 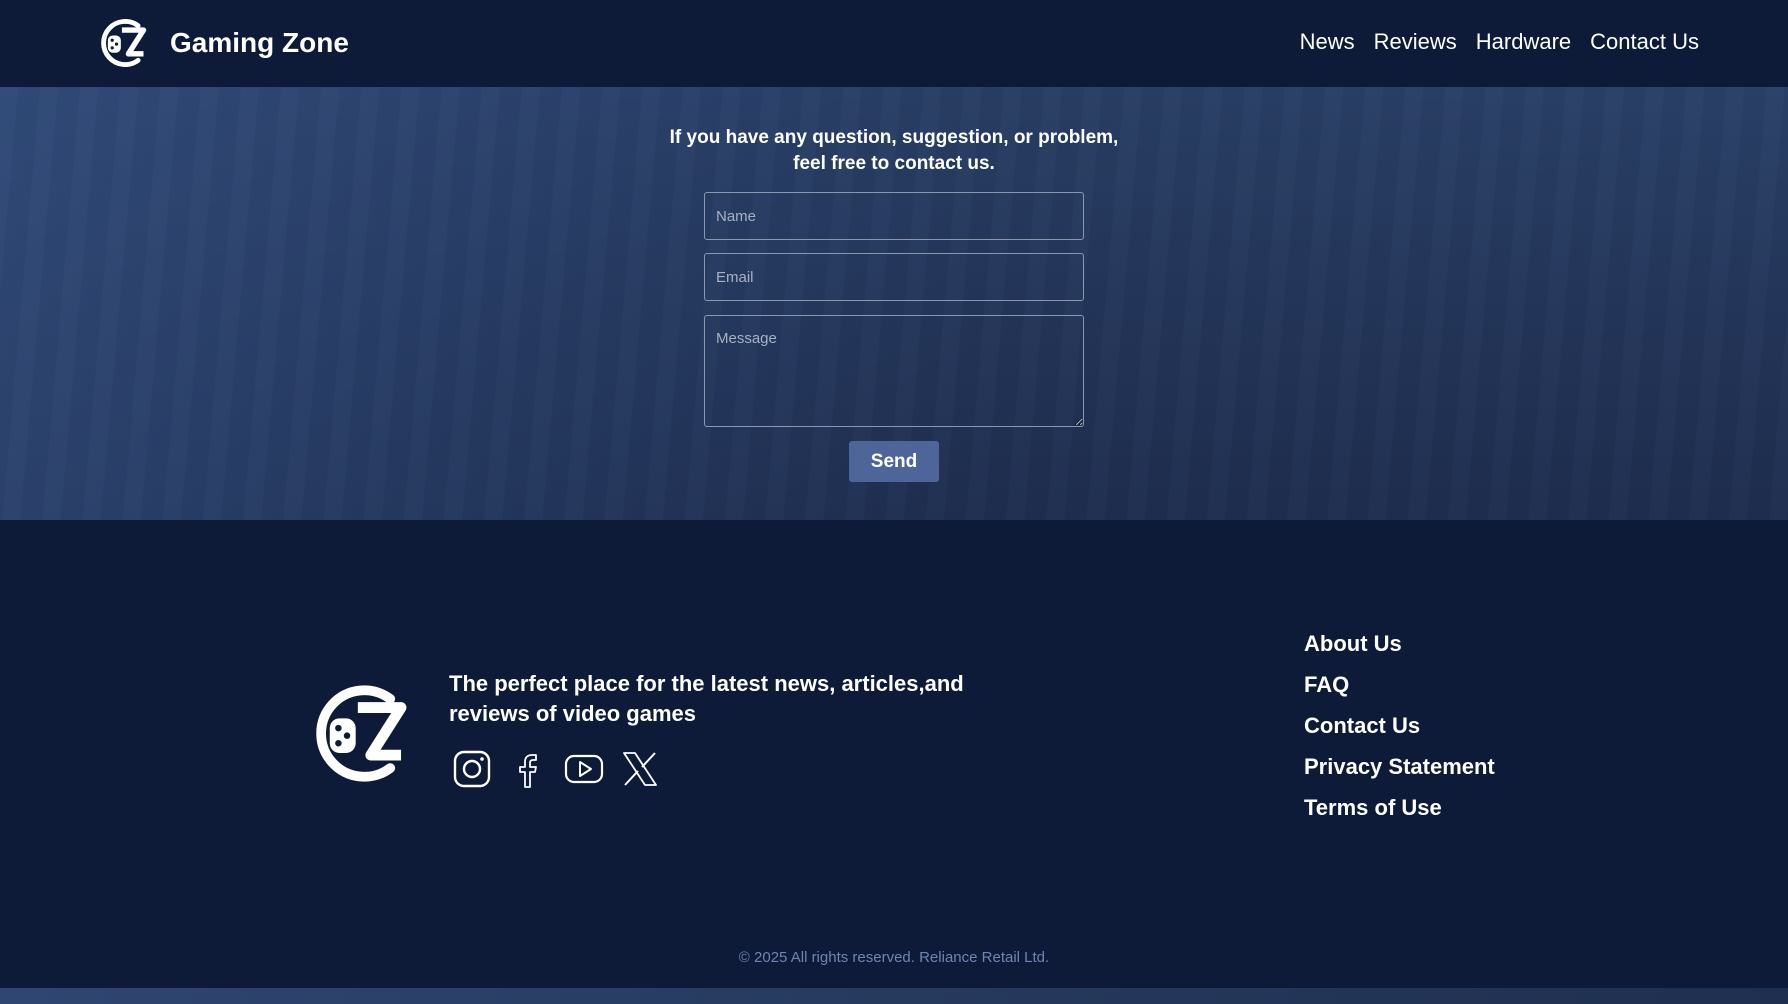 I want to click on nav-reviews: Reviews, so click(x=1415, y=42).